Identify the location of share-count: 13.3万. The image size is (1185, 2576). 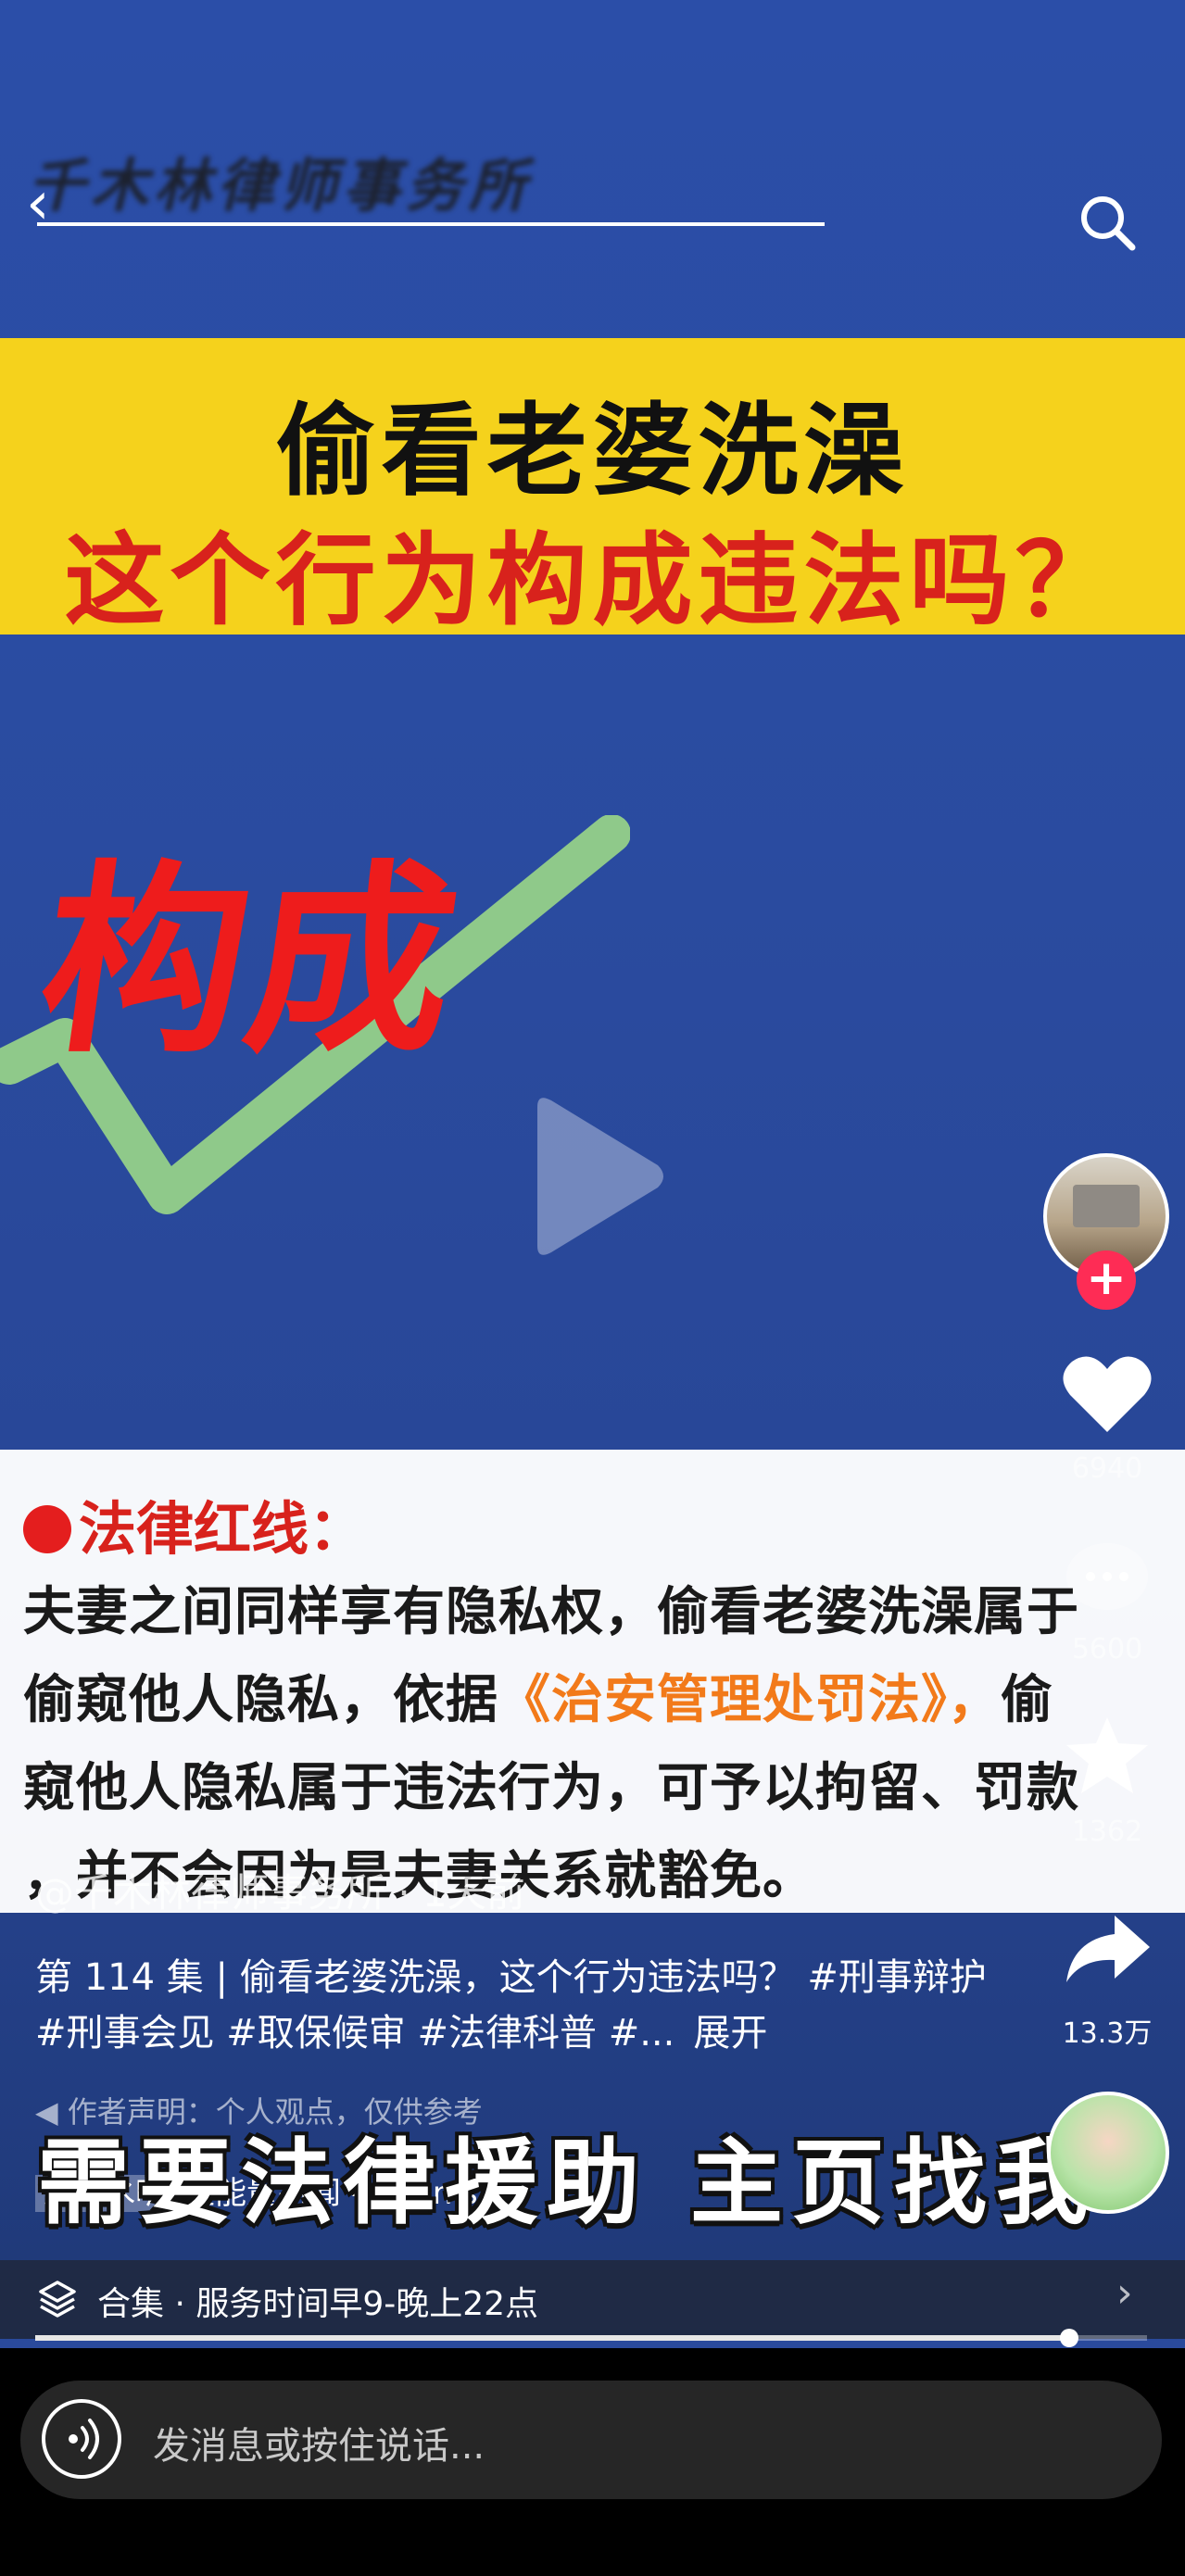
(1108, 2033).